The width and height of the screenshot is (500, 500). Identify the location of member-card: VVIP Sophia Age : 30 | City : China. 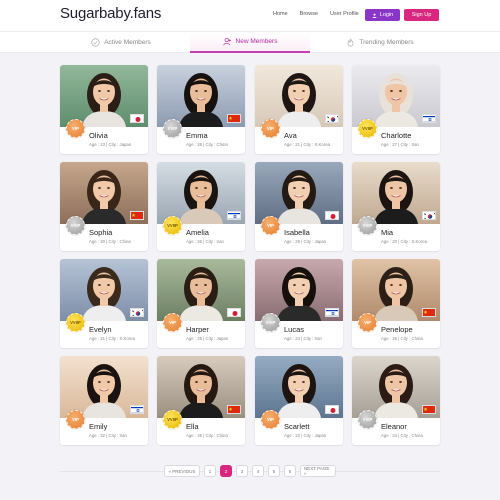
(104, 206).